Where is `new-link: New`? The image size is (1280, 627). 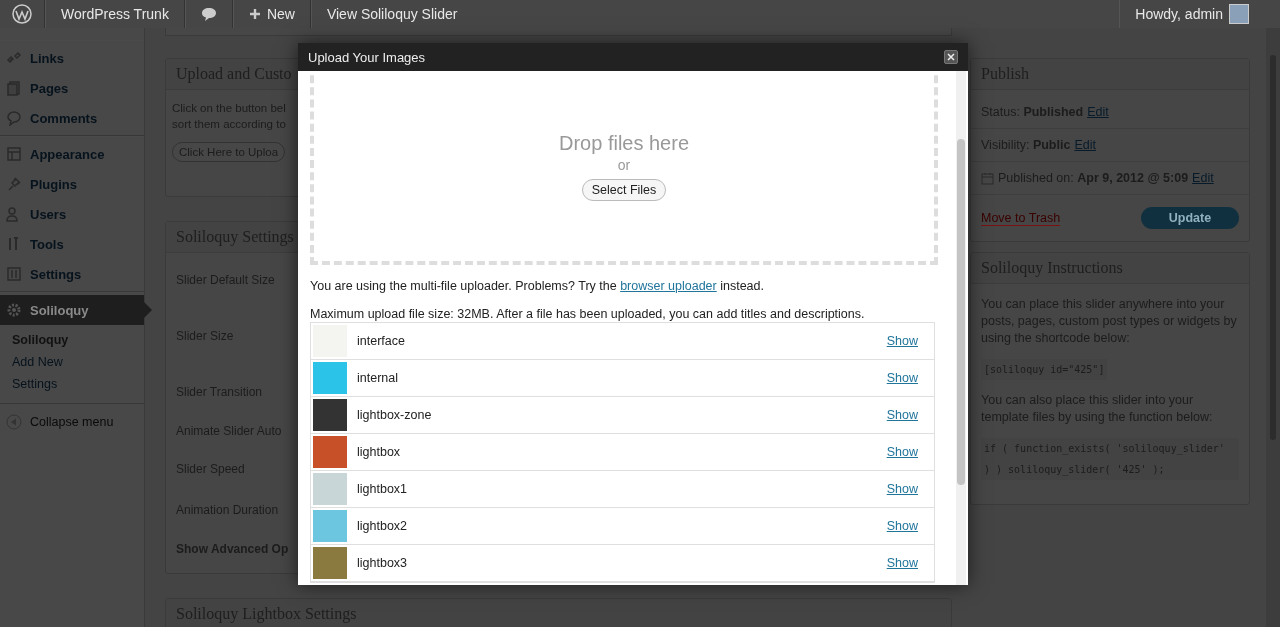 new-link: New is located at coordinates (271, 14).